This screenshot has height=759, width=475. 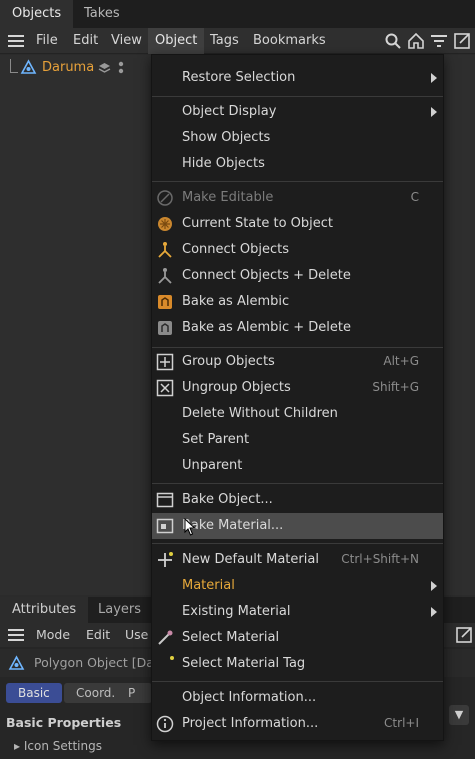 I want to click on icon-settings-toggle: ▸ Icon Settings, so click(x=58, y=746).